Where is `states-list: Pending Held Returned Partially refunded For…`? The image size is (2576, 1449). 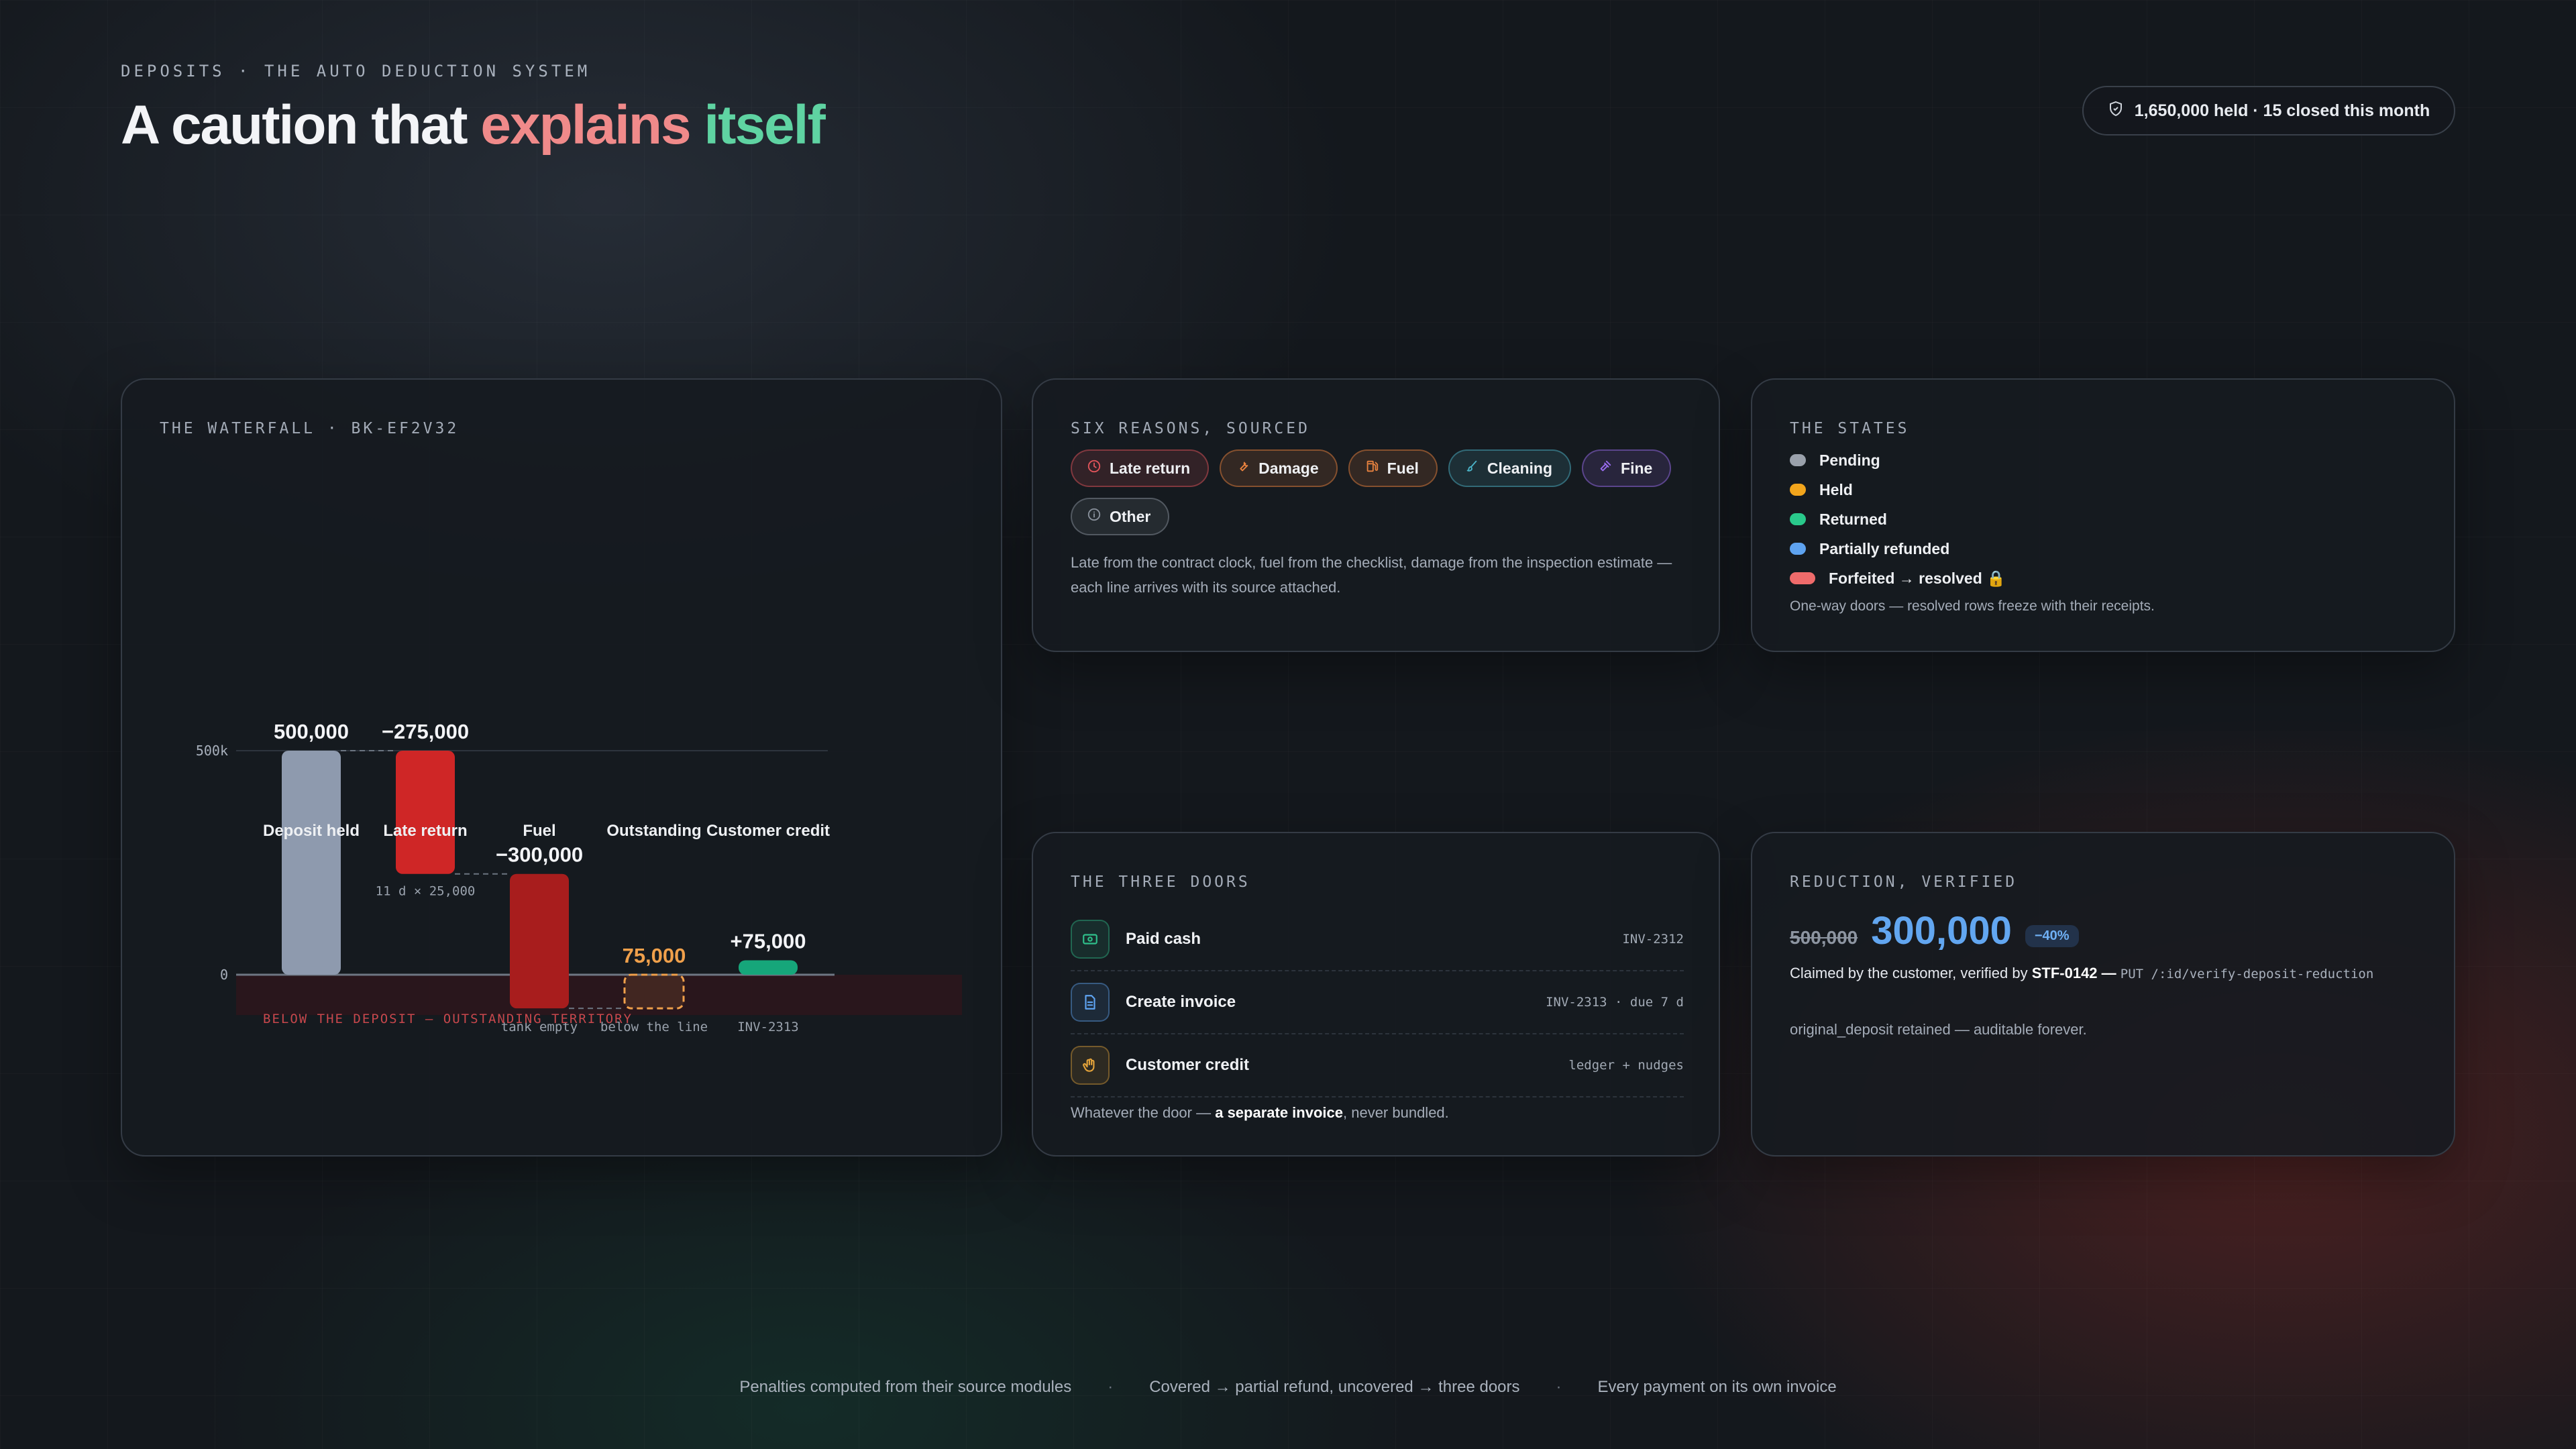 states-list: Pending Held Returned Partially refunded For… is located at coordinates (1898, 519).